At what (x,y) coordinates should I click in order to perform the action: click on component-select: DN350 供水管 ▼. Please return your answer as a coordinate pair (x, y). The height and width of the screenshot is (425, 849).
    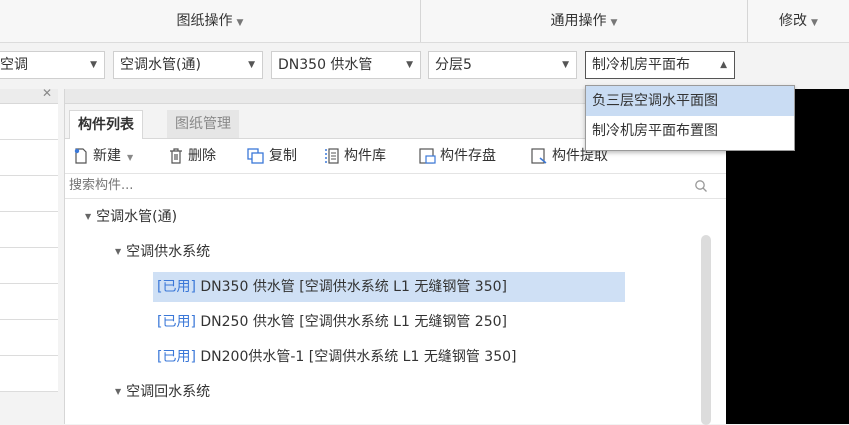
    Looking at the image, I should click on (346, 65).